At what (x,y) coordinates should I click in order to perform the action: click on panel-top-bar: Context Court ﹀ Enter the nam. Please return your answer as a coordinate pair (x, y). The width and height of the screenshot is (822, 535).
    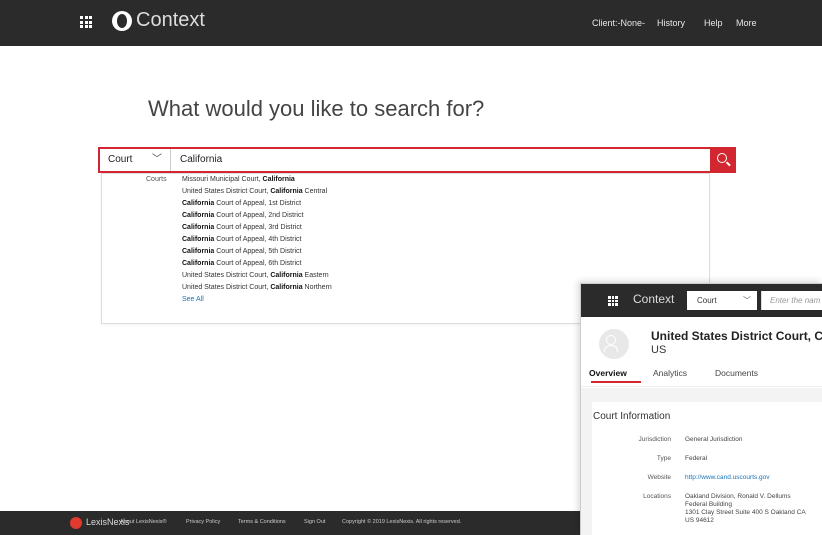
    Looking at the image, I should click on (701, 300).